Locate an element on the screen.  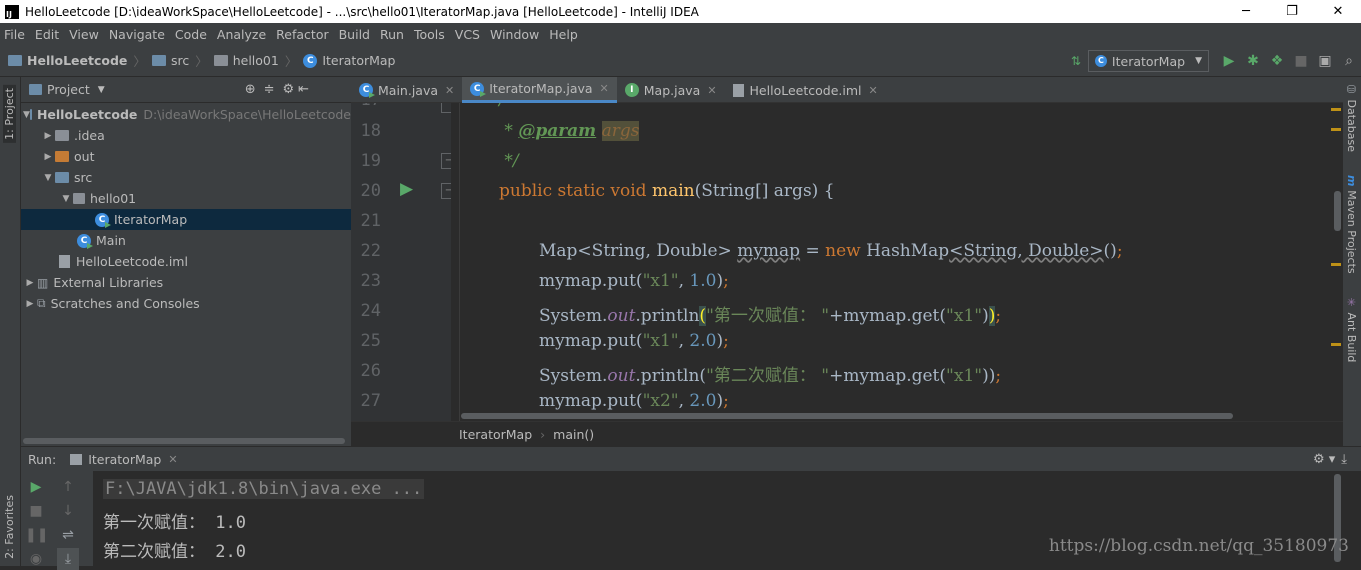
close-button: ✕ is located at coordinates (1338, 11).